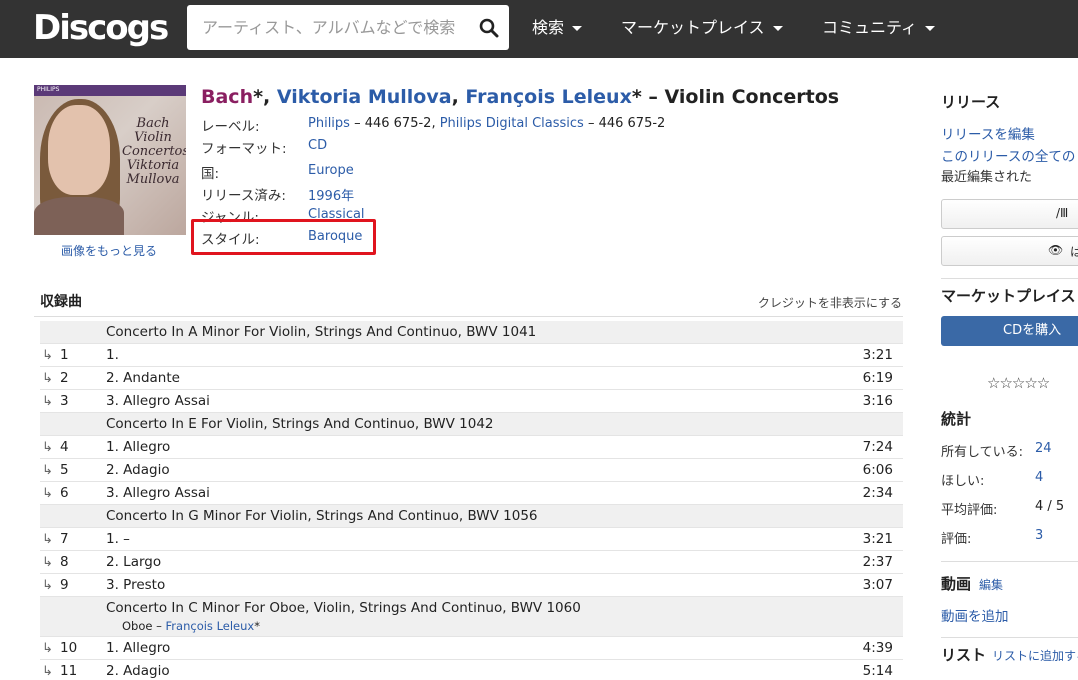  What do you see at coordinates (69, 671) in the screenshot?
I see `track-position: 11` at bounding box center [69, 671].